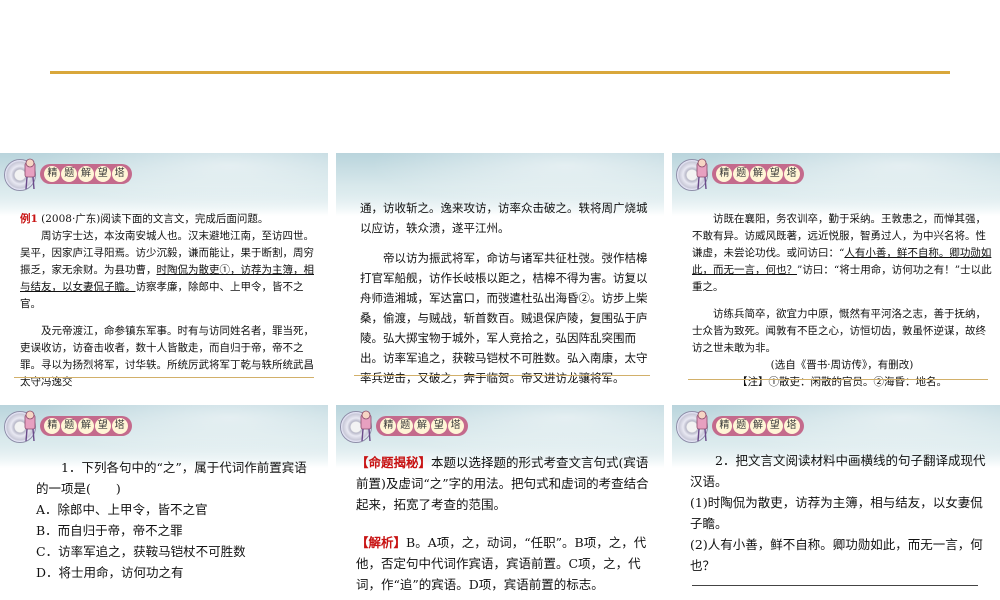 Image resolution: width=1000 pixels, height=600 pixels. I want to click on option-d: D．将士用命，访何功之有, so click(110, 572).